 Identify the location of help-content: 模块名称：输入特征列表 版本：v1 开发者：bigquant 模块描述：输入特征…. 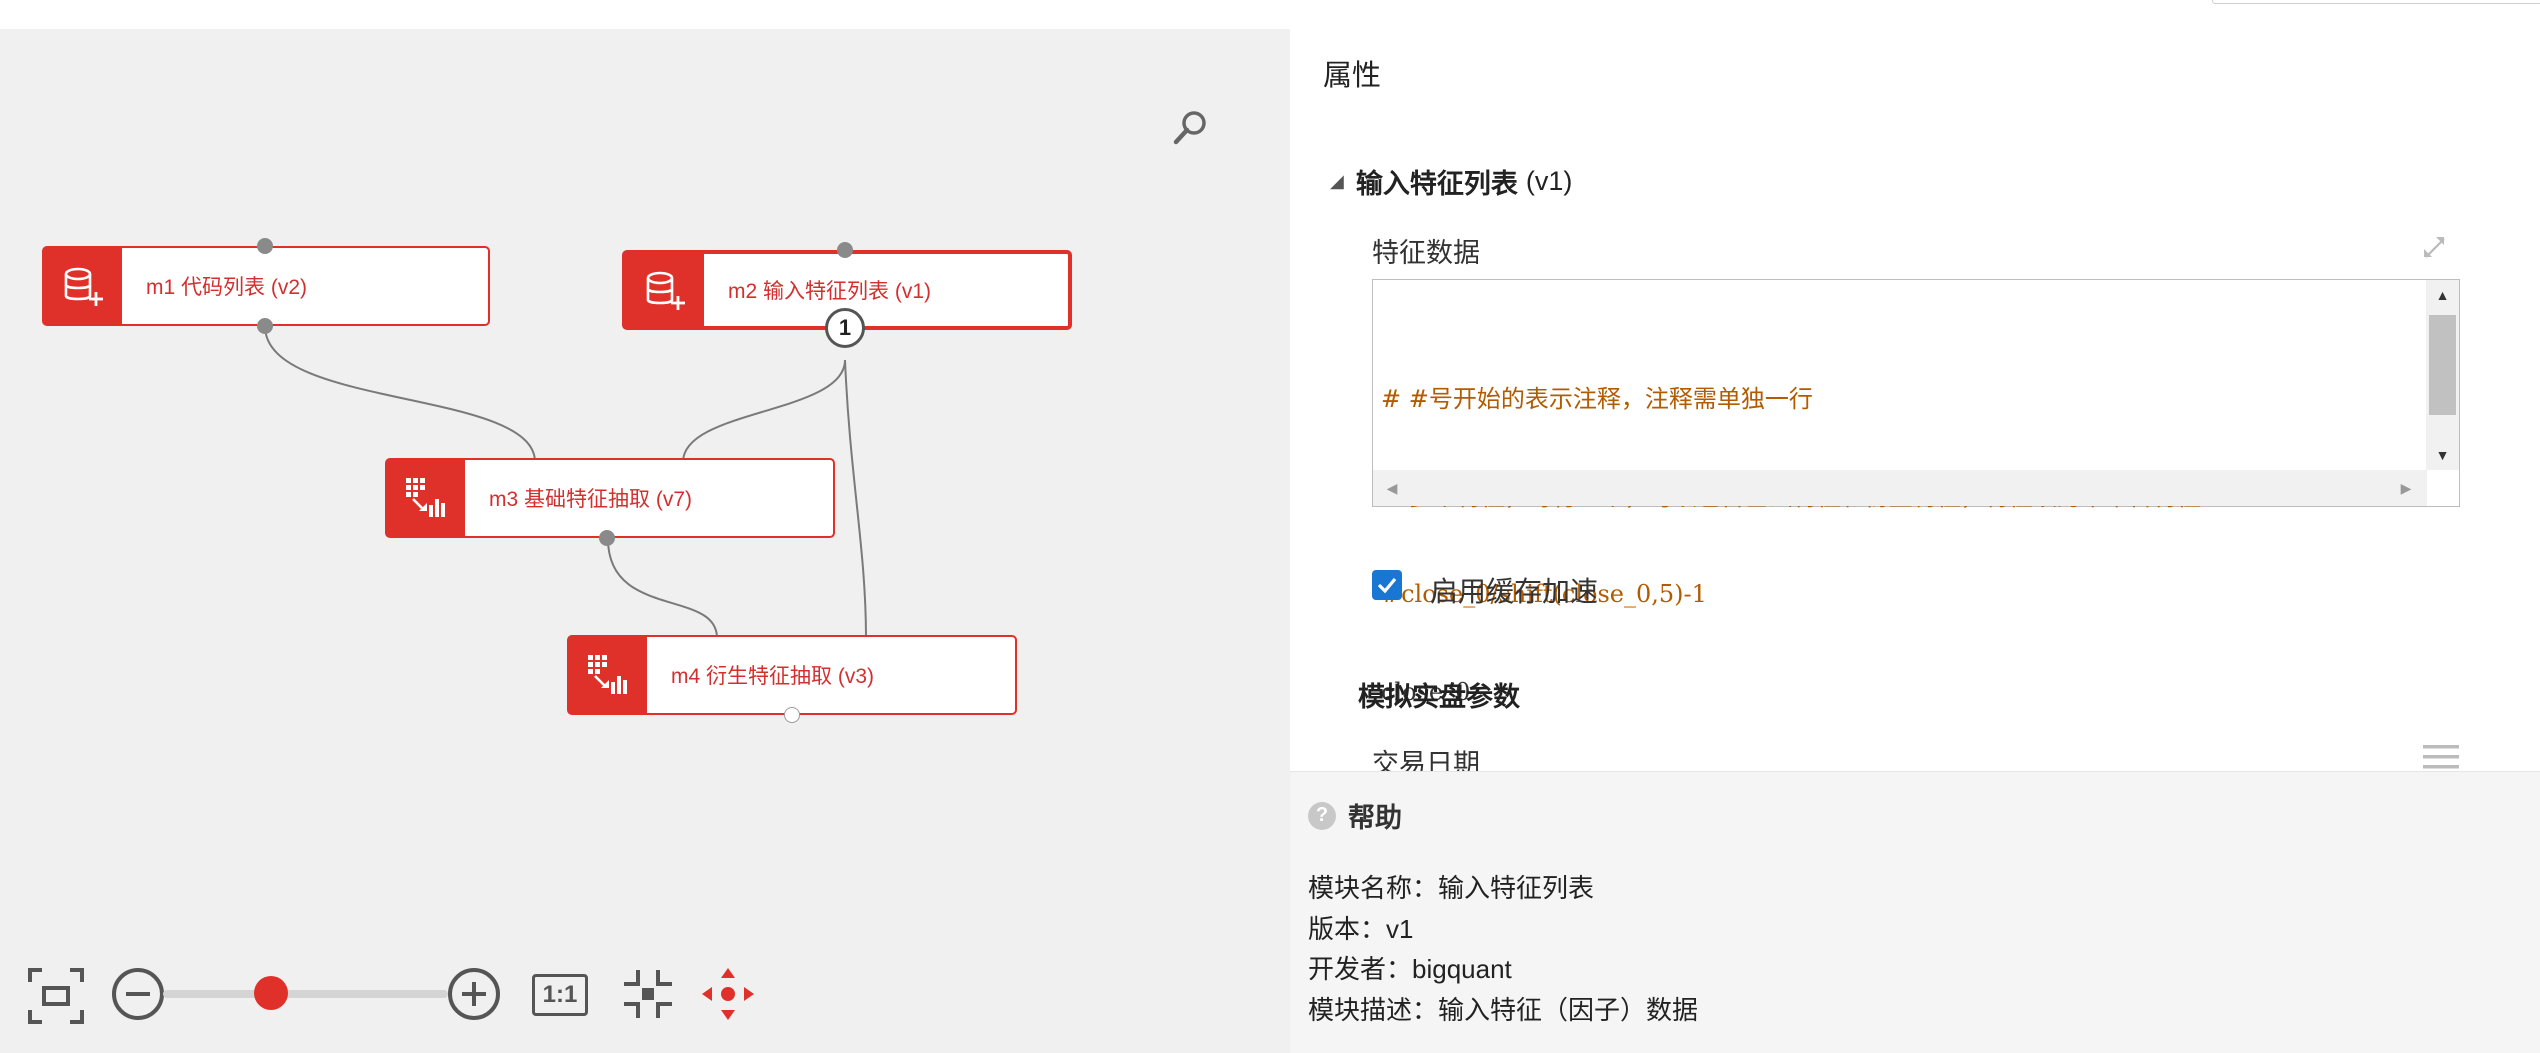
(1503, 949).